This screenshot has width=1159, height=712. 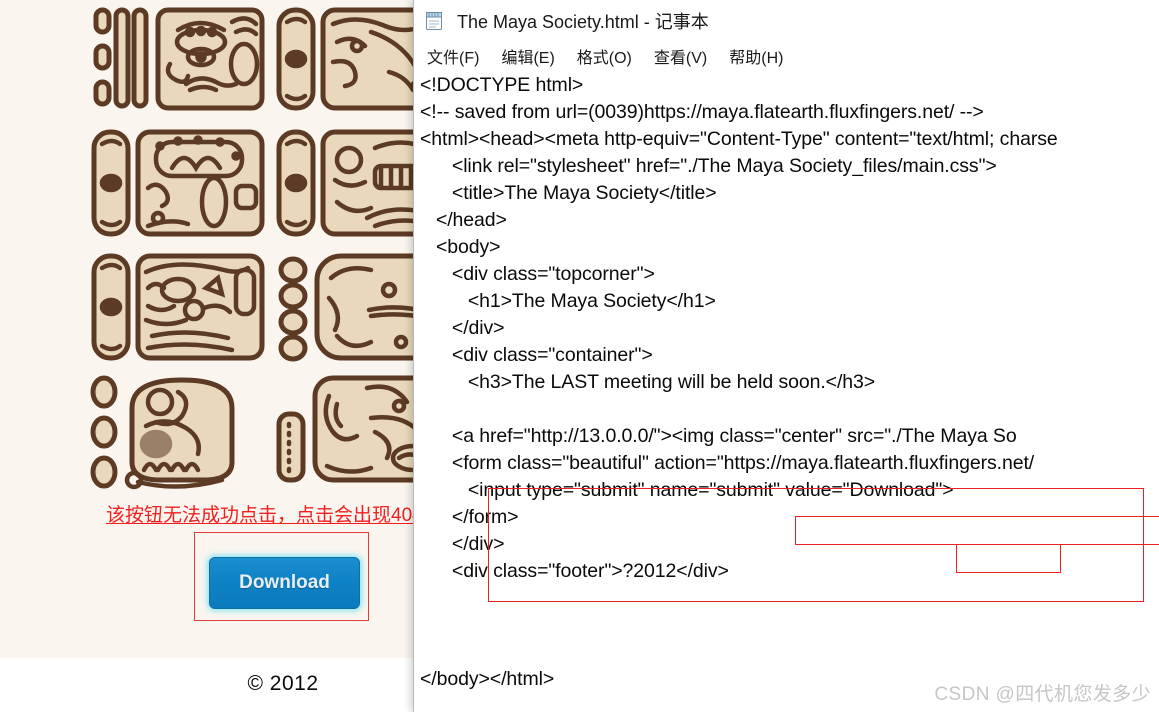 What do you see at coordinates (583, 22) in the screenshot?
I see `window-title: The Maya Society.html - 记事本` at bounding box center [583, 22].